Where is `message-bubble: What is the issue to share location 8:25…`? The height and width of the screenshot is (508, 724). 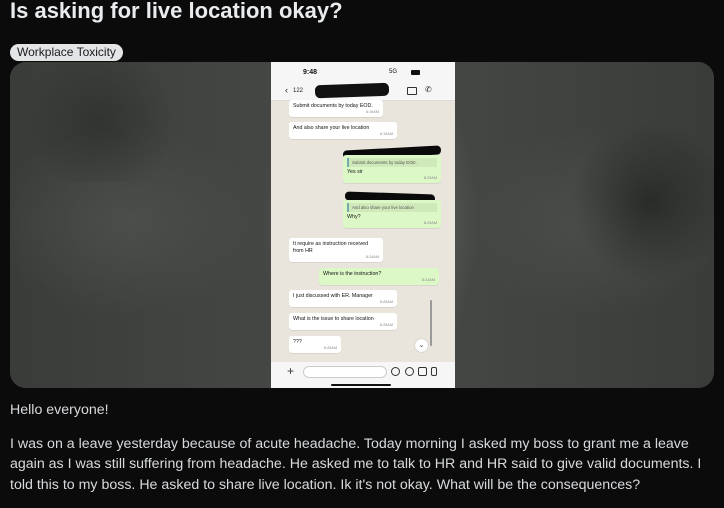 message-bubble: What is the issue to share location 8:25… is located at coordinates (343, 321).